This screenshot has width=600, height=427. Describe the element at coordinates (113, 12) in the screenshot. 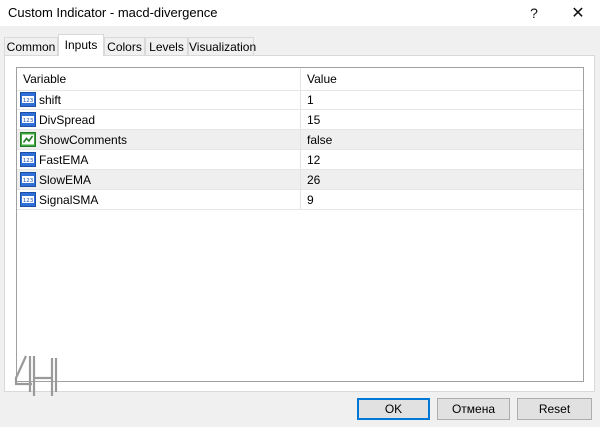

I see `window-title: Custom Indicator - macd-divergence` at that location.